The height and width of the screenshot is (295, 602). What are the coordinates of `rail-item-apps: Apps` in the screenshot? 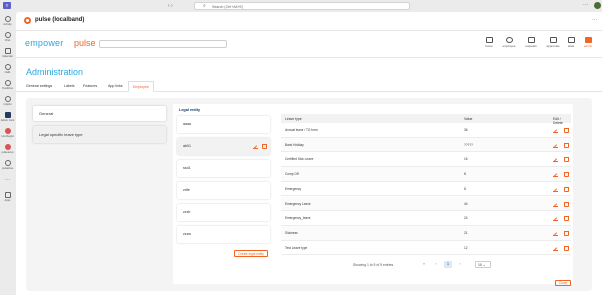 It's located at (7, 198).